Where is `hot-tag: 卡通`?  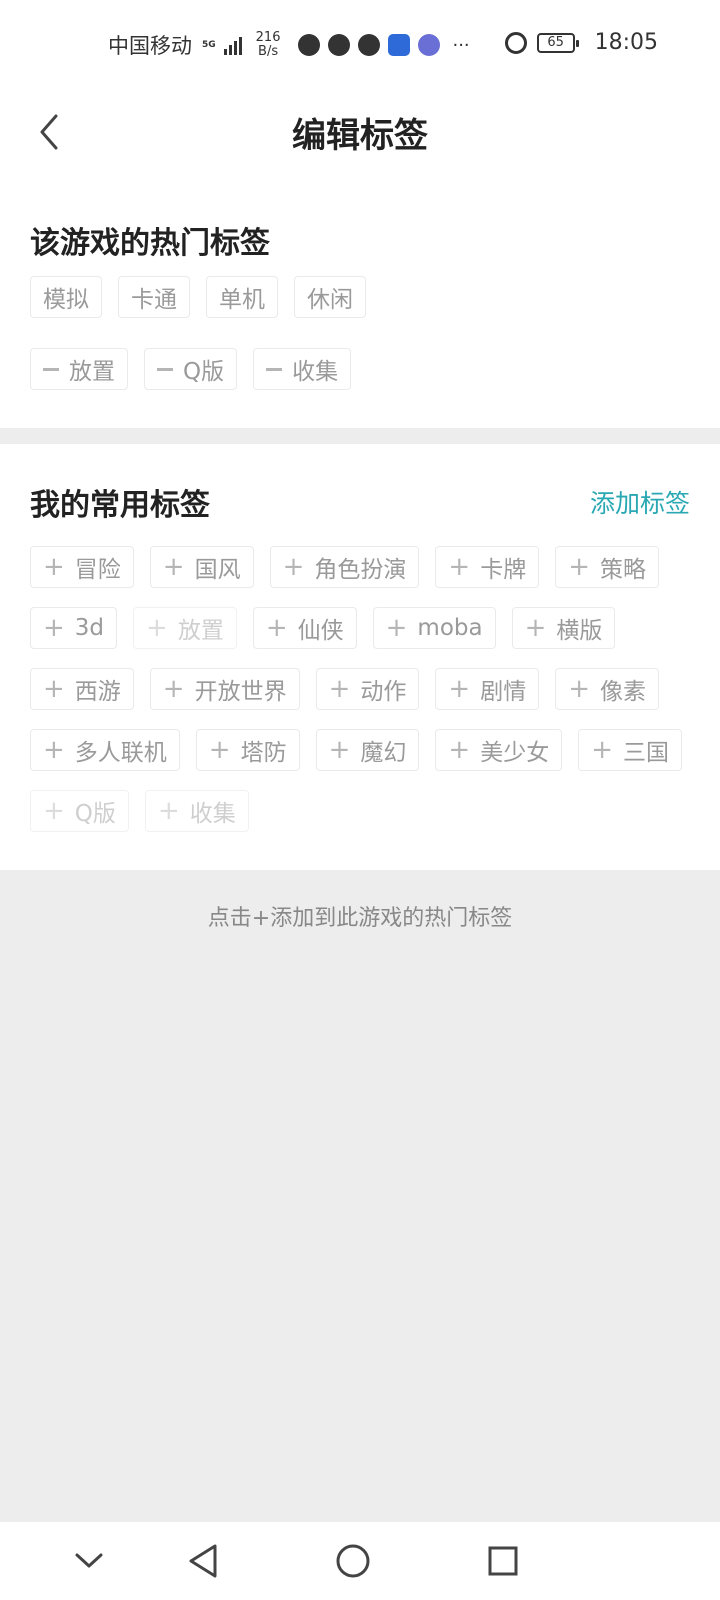
hot-tag: 卡通 is located at coordinates (154, 297).